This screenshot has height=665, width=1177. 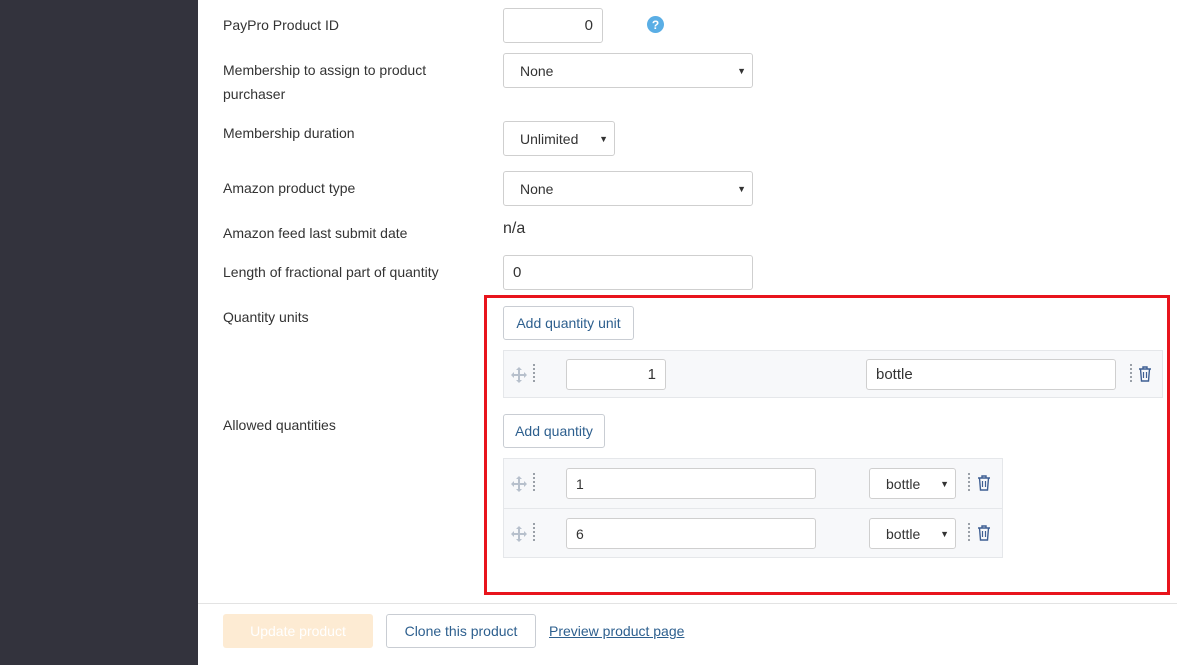 I want to click on membership-select: None ▼, so click(x=628, y=70).